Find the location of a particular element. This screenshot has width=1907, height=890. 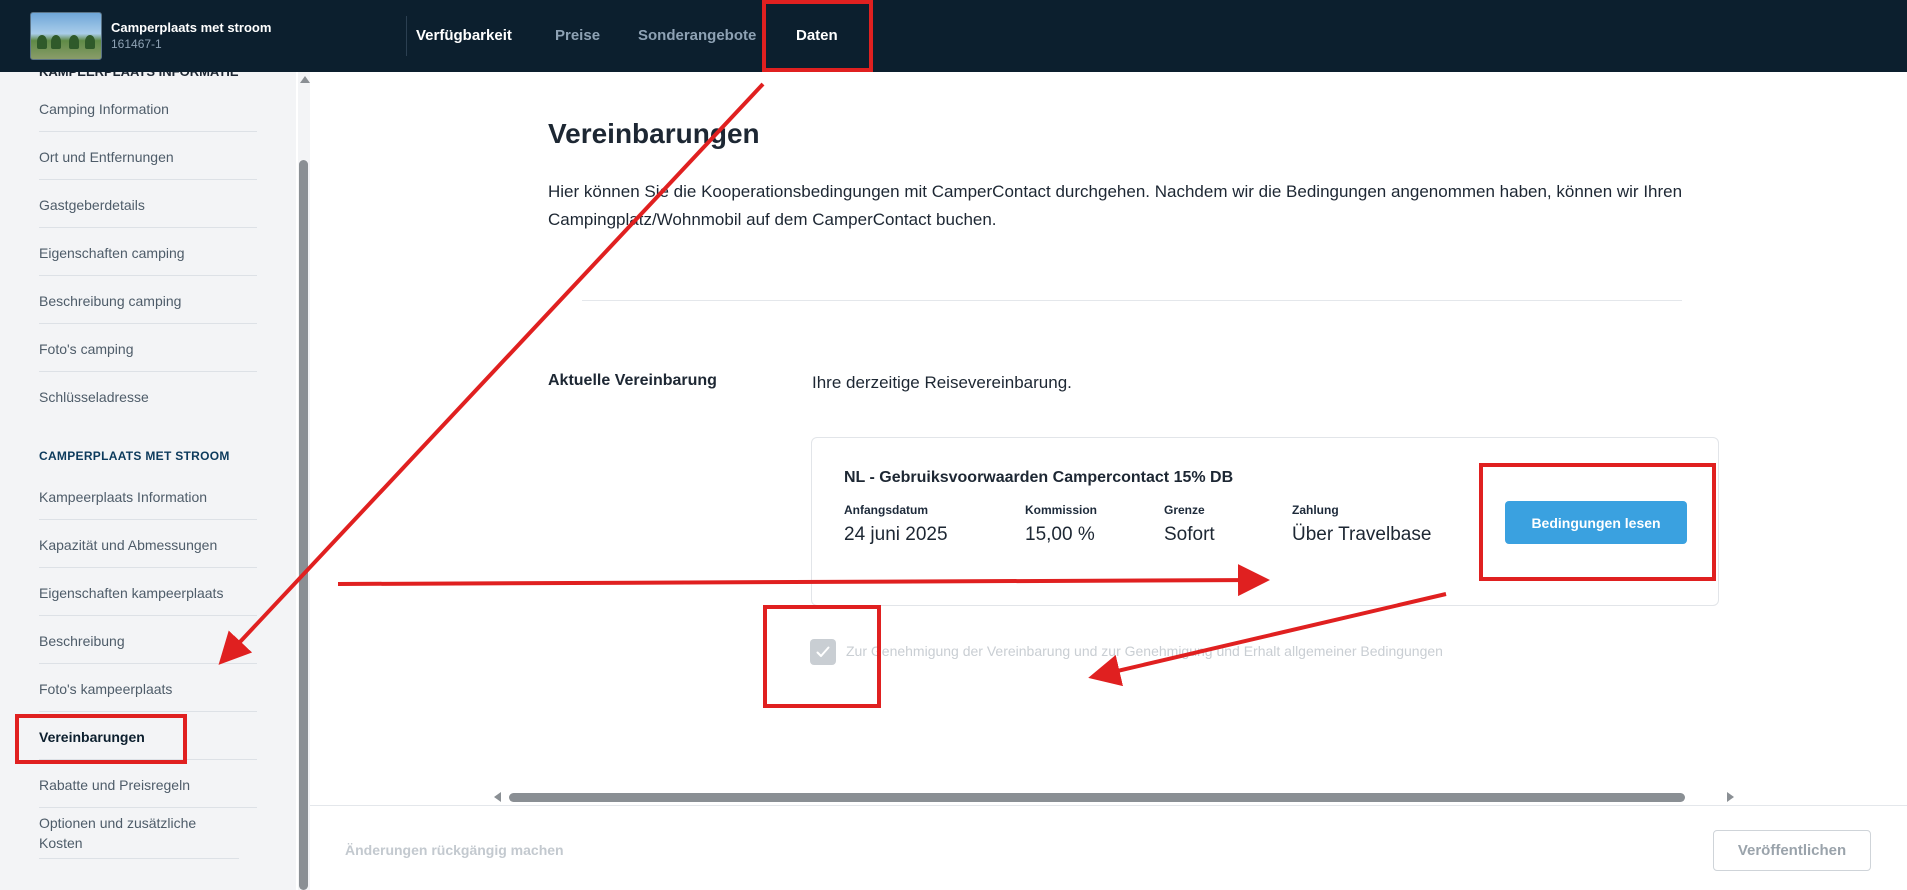

nav-tab-verfuegbarkeit: Verfügbarkeit is located at coordinates (464, 35).